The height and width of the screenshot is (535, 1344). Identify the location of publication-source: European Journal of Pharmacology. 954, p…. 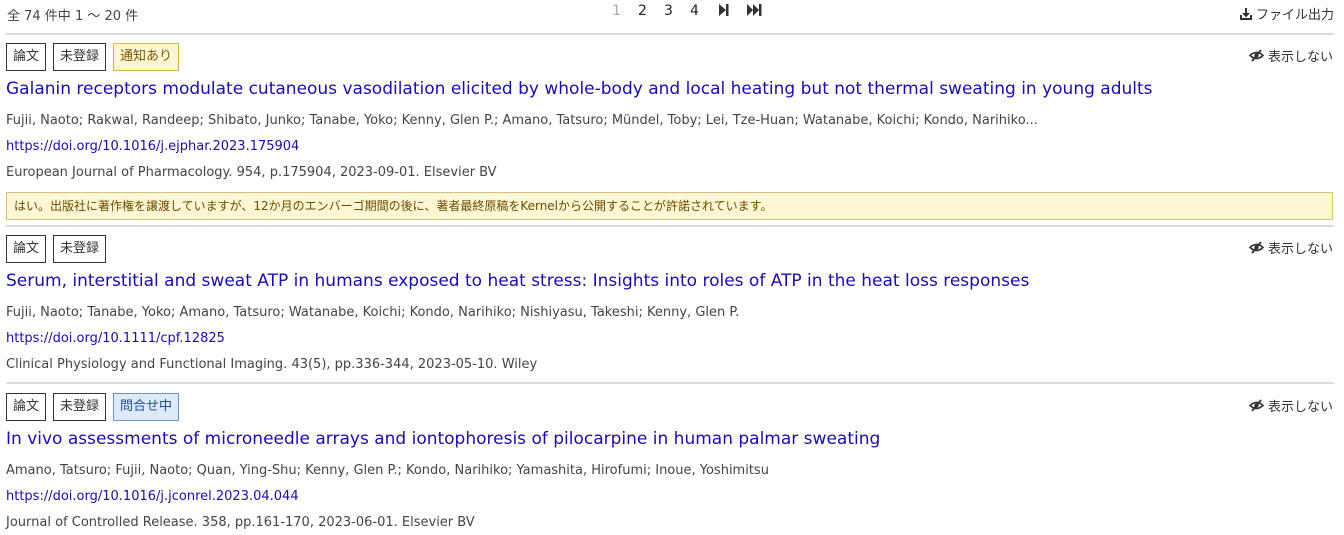
(251, 172).